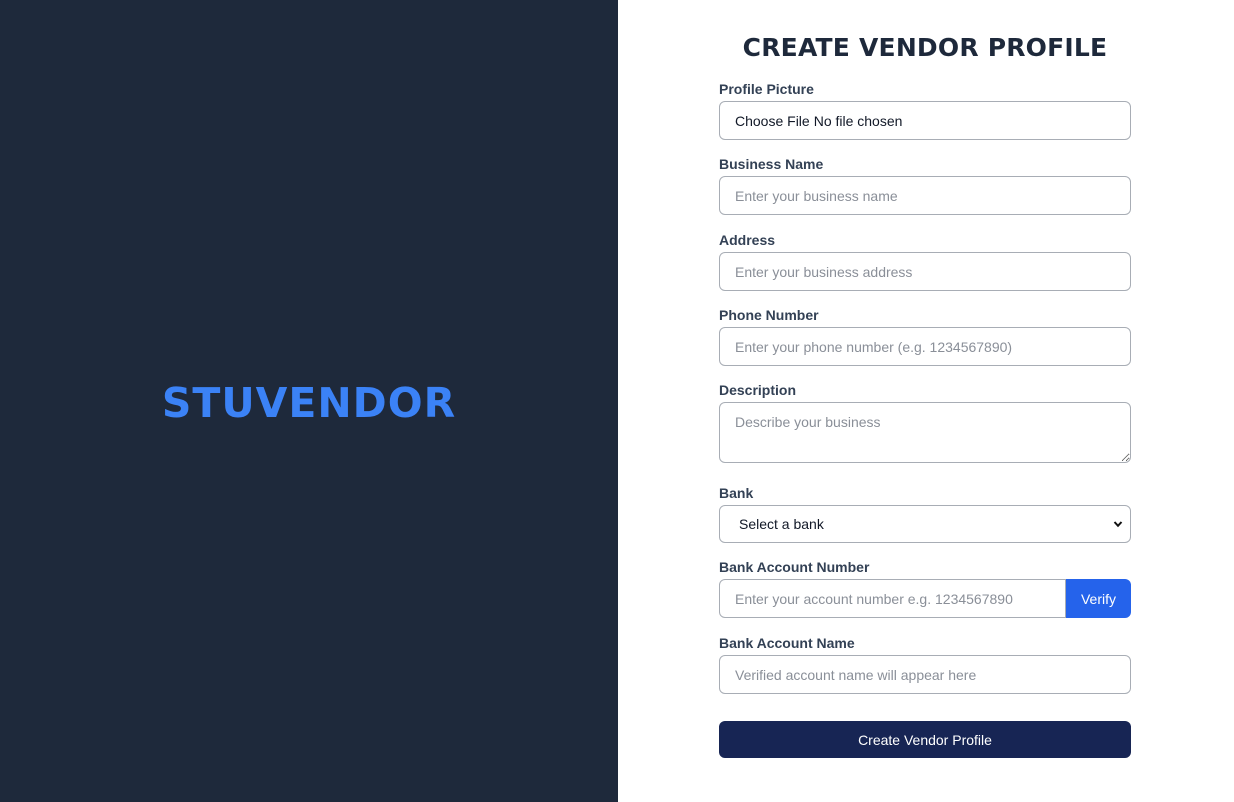 The image size is (1234, 802). What do you see at coordinates (925, 120) in the screenshot?
I see `profile-picture-file-input: Choose File No file chosen` at bounding box center [925, 120].